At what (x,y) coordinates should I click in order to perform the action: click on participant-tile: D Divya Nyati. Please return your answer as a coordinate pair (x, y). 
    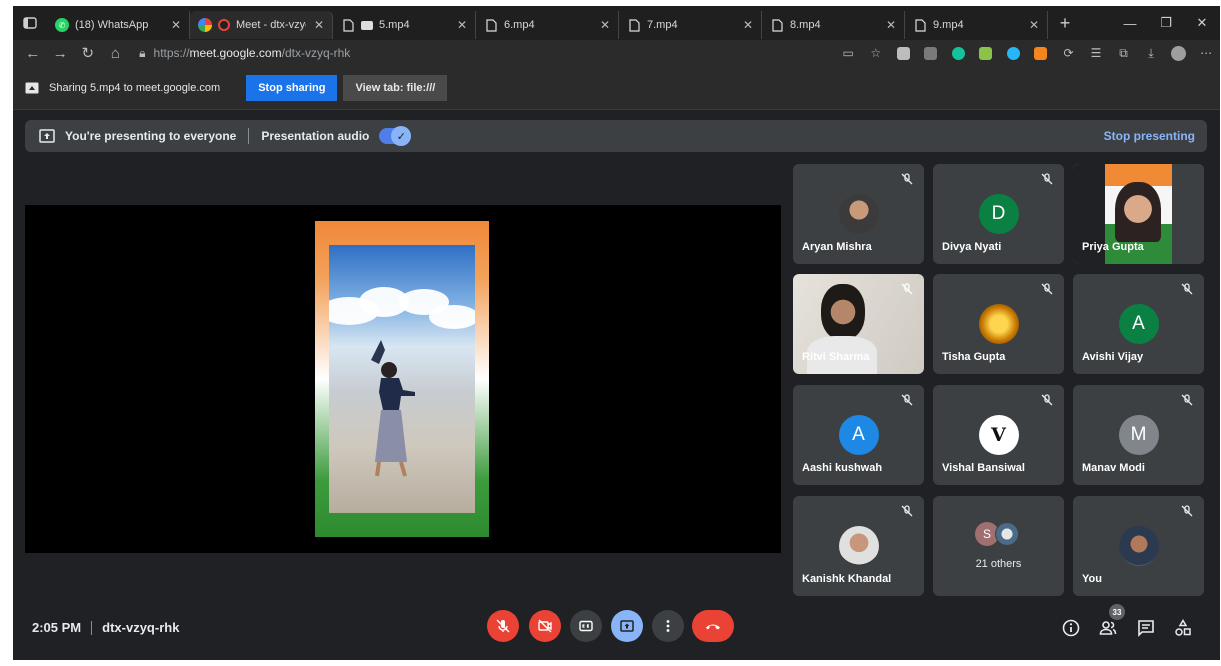
    Looking at the image, I should click on (998, 214).